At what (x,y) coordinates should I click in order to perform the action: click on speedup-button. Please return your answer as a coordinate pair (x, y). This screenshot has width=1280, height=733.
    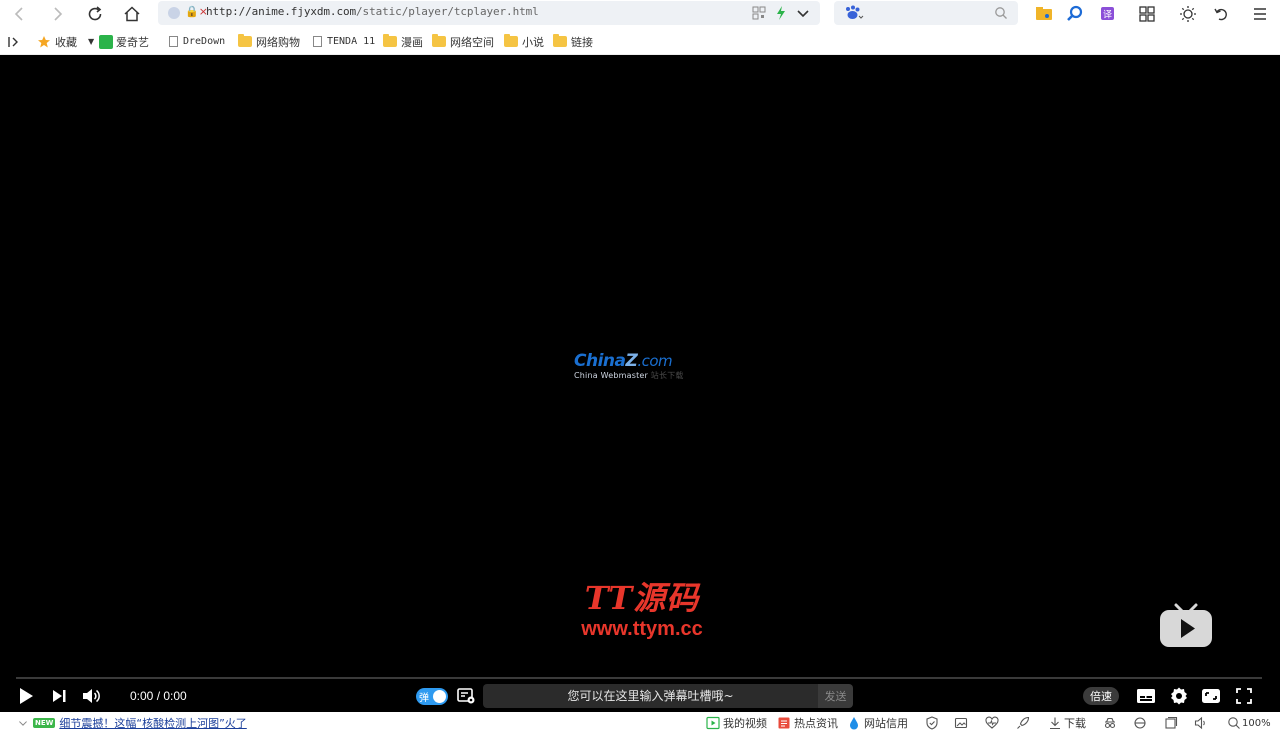
    Looking at the image, I should click on (1023, 723).